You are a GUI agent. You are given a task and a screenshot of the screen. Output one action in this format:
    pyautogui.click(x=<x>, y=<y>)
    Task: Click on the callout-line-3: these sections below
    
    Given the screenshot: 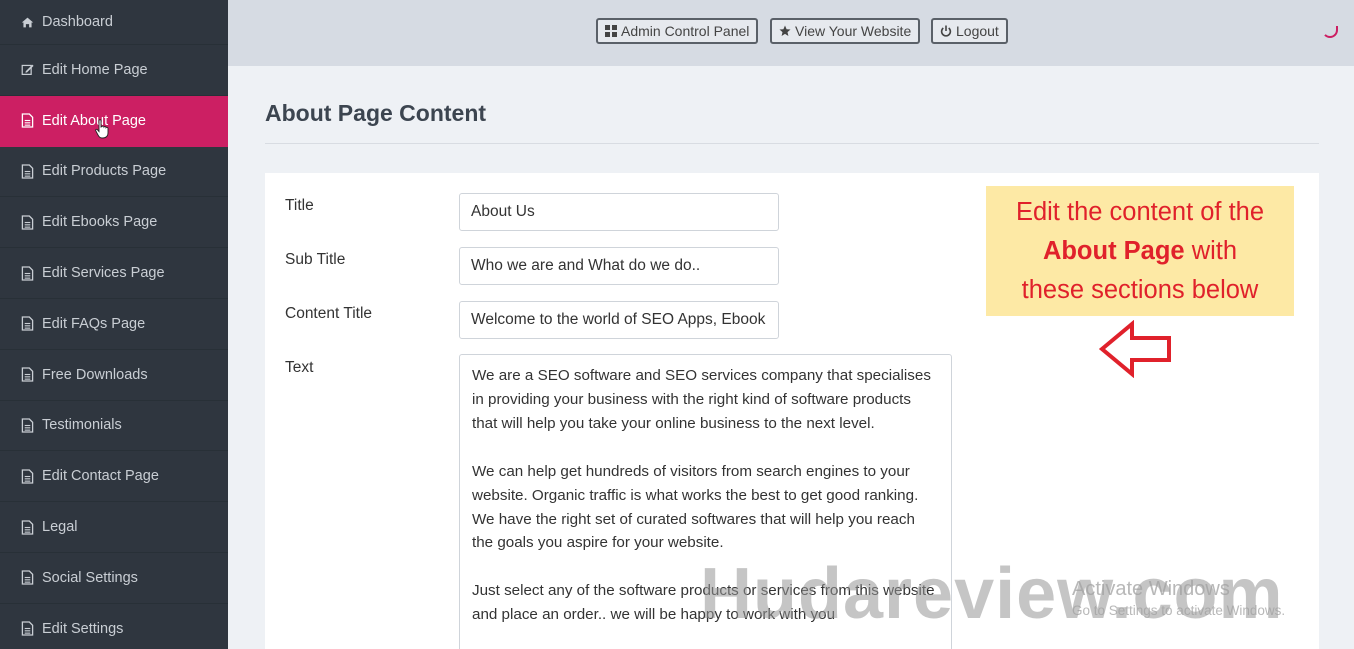 What is the action you would take?
    pyautogui.click(x=1140, y=290)
    